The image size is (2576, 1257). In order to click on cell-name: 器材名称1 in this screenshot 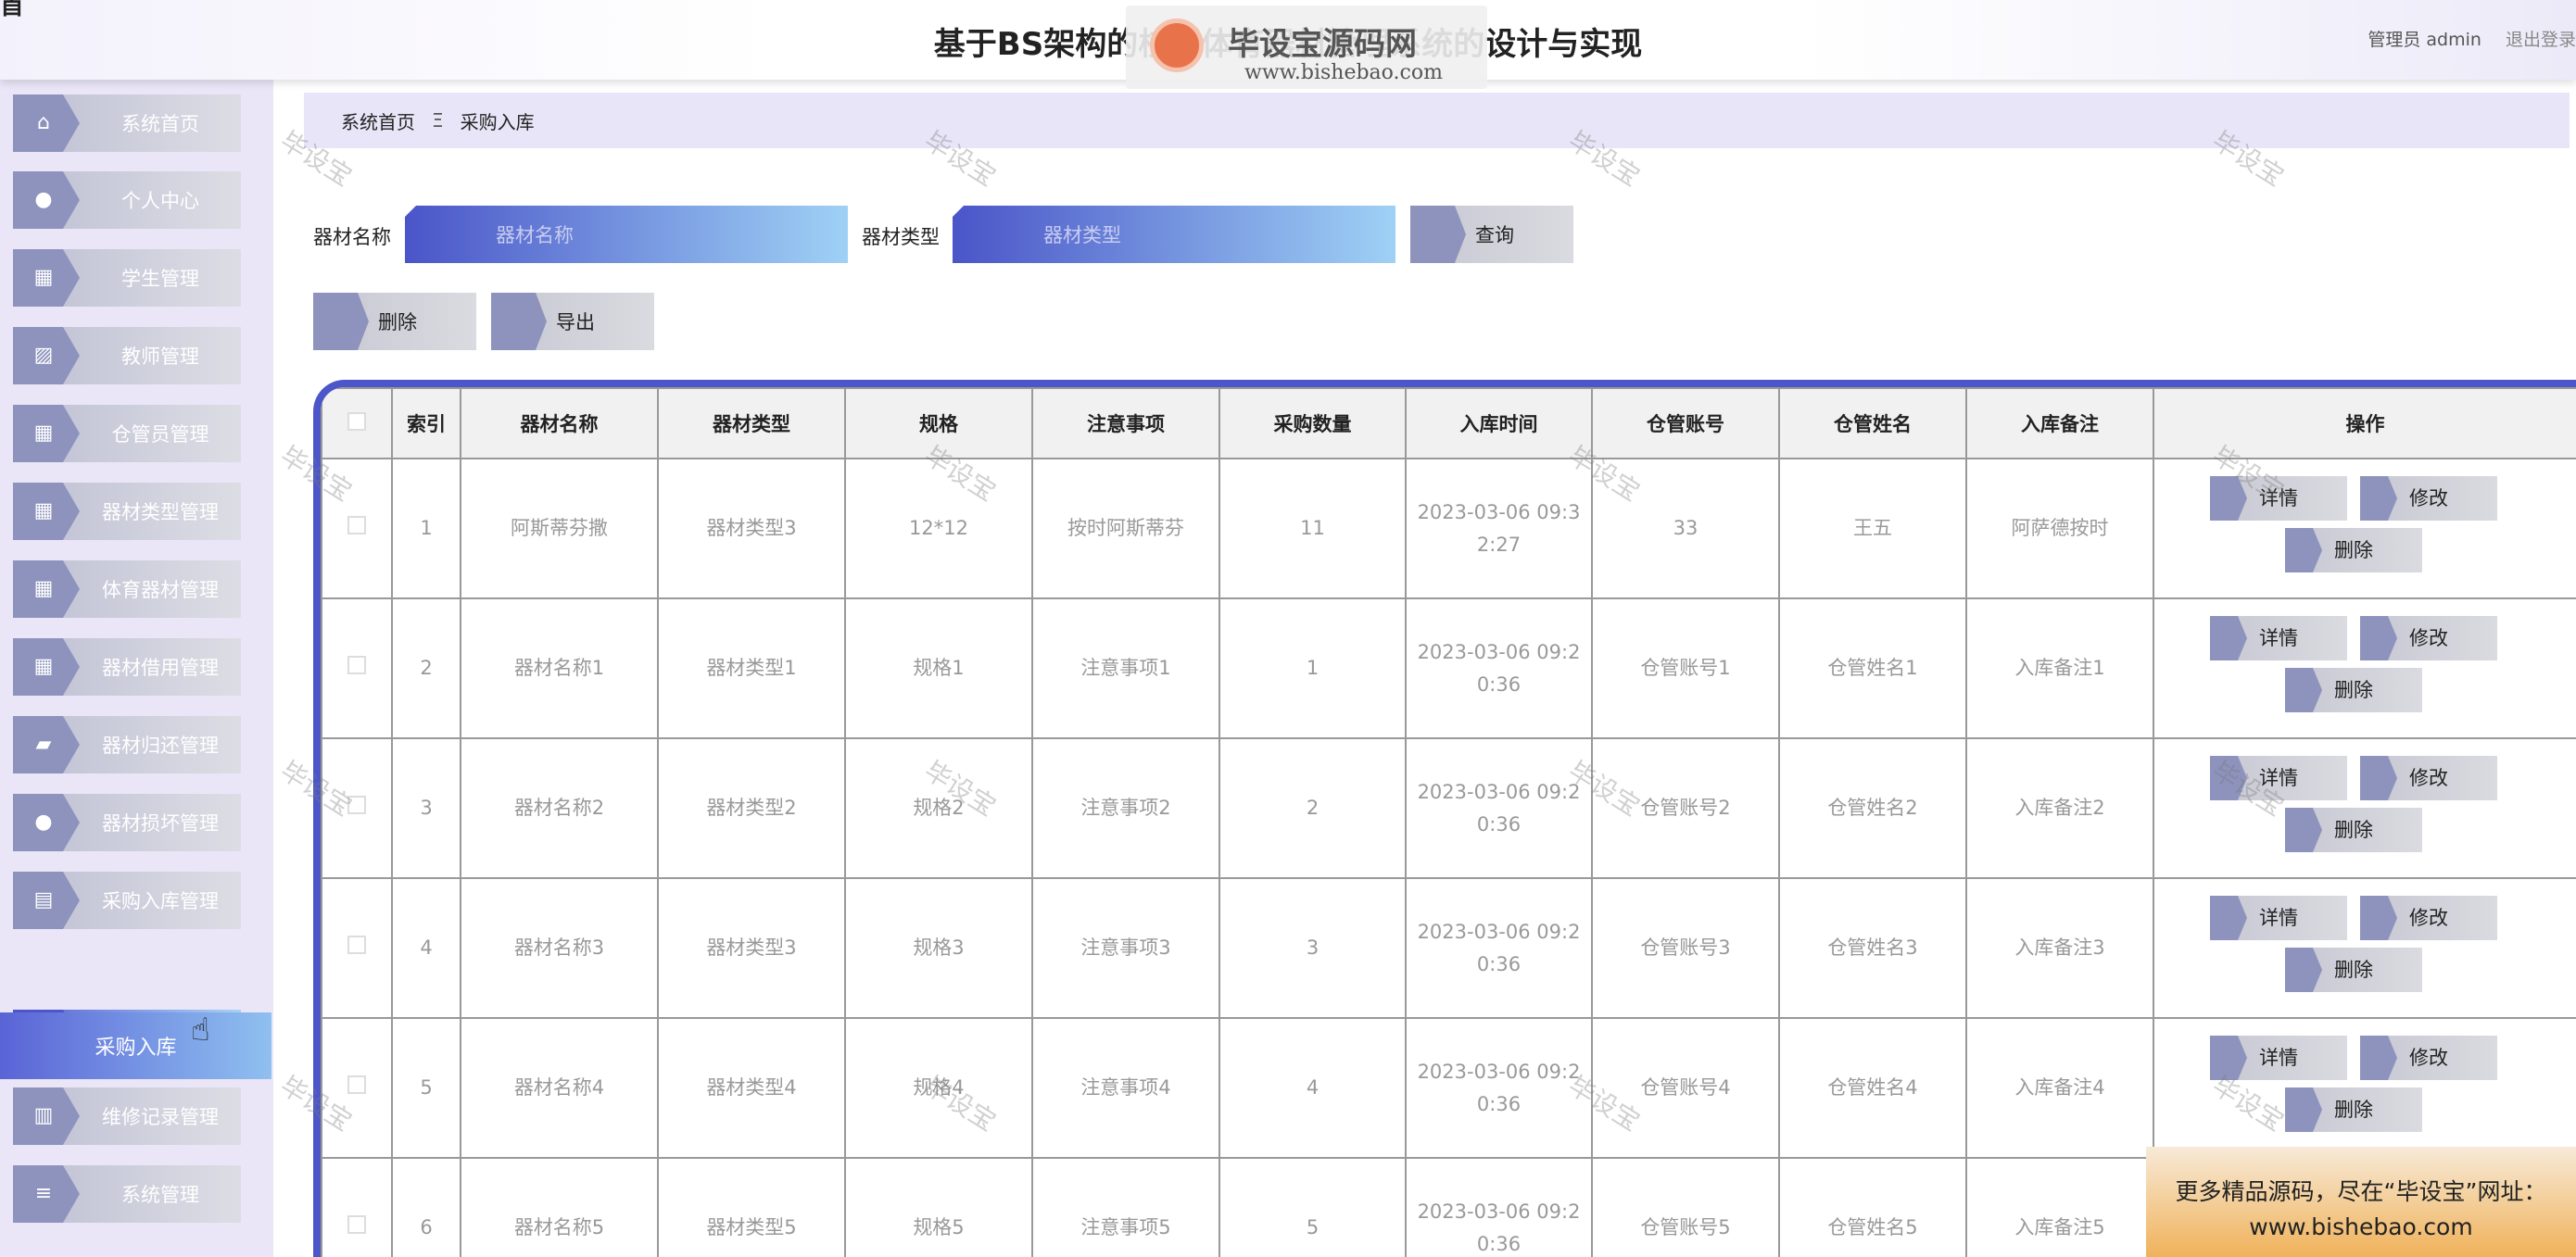, I will do `click(559, 668)`.